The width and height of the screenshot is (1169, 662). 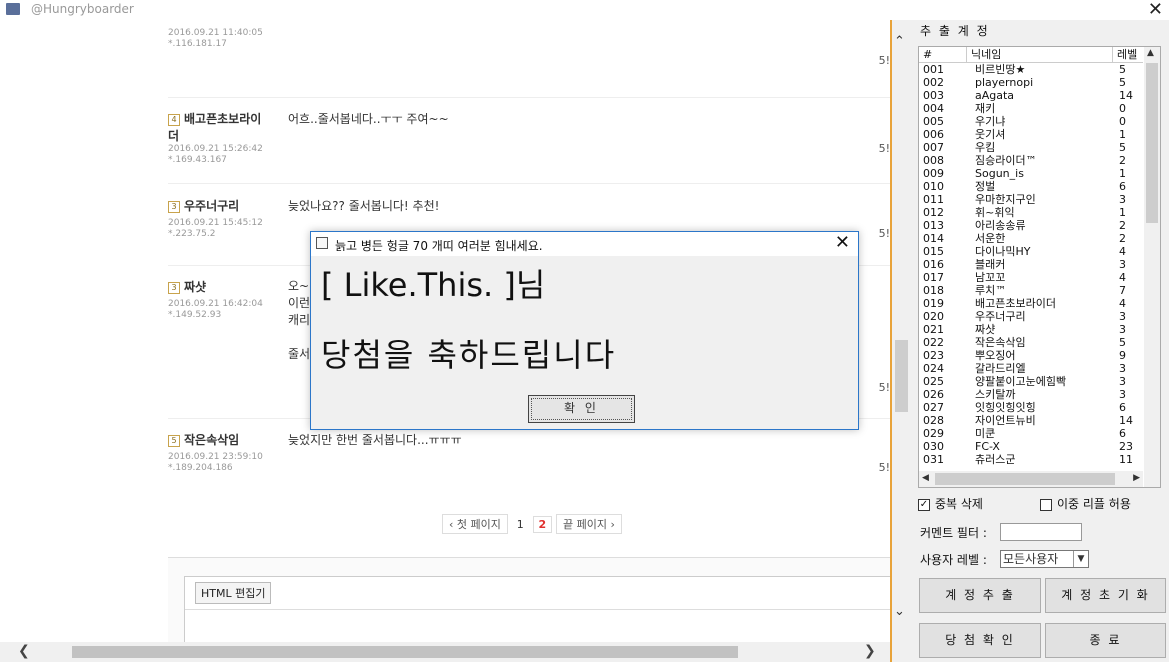 I want to click on account-row: 011 우마한지구인 3, so click(x=1031, y=199).